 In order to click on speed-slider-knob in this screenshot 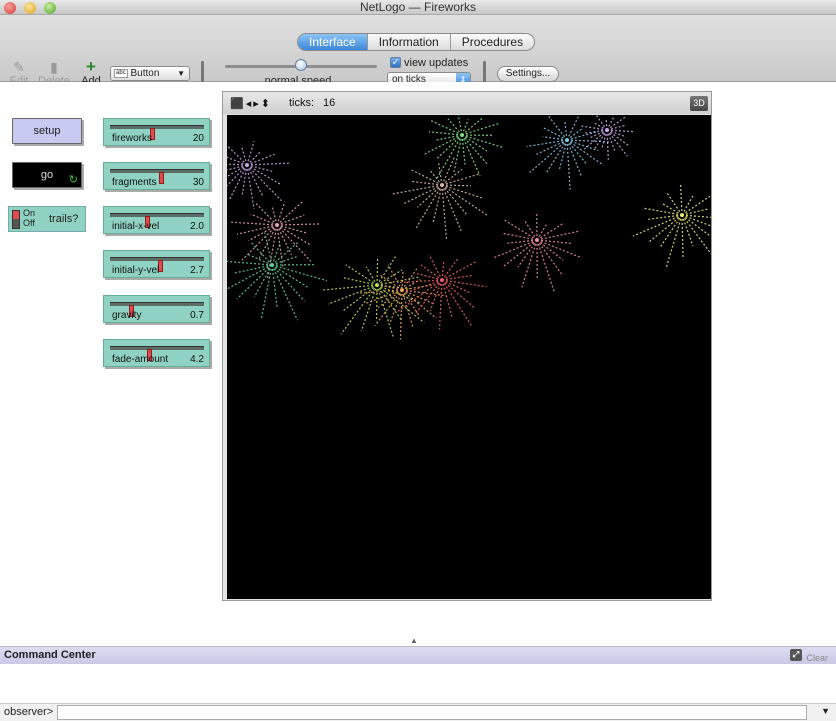, I will do `click(301, 65)`.